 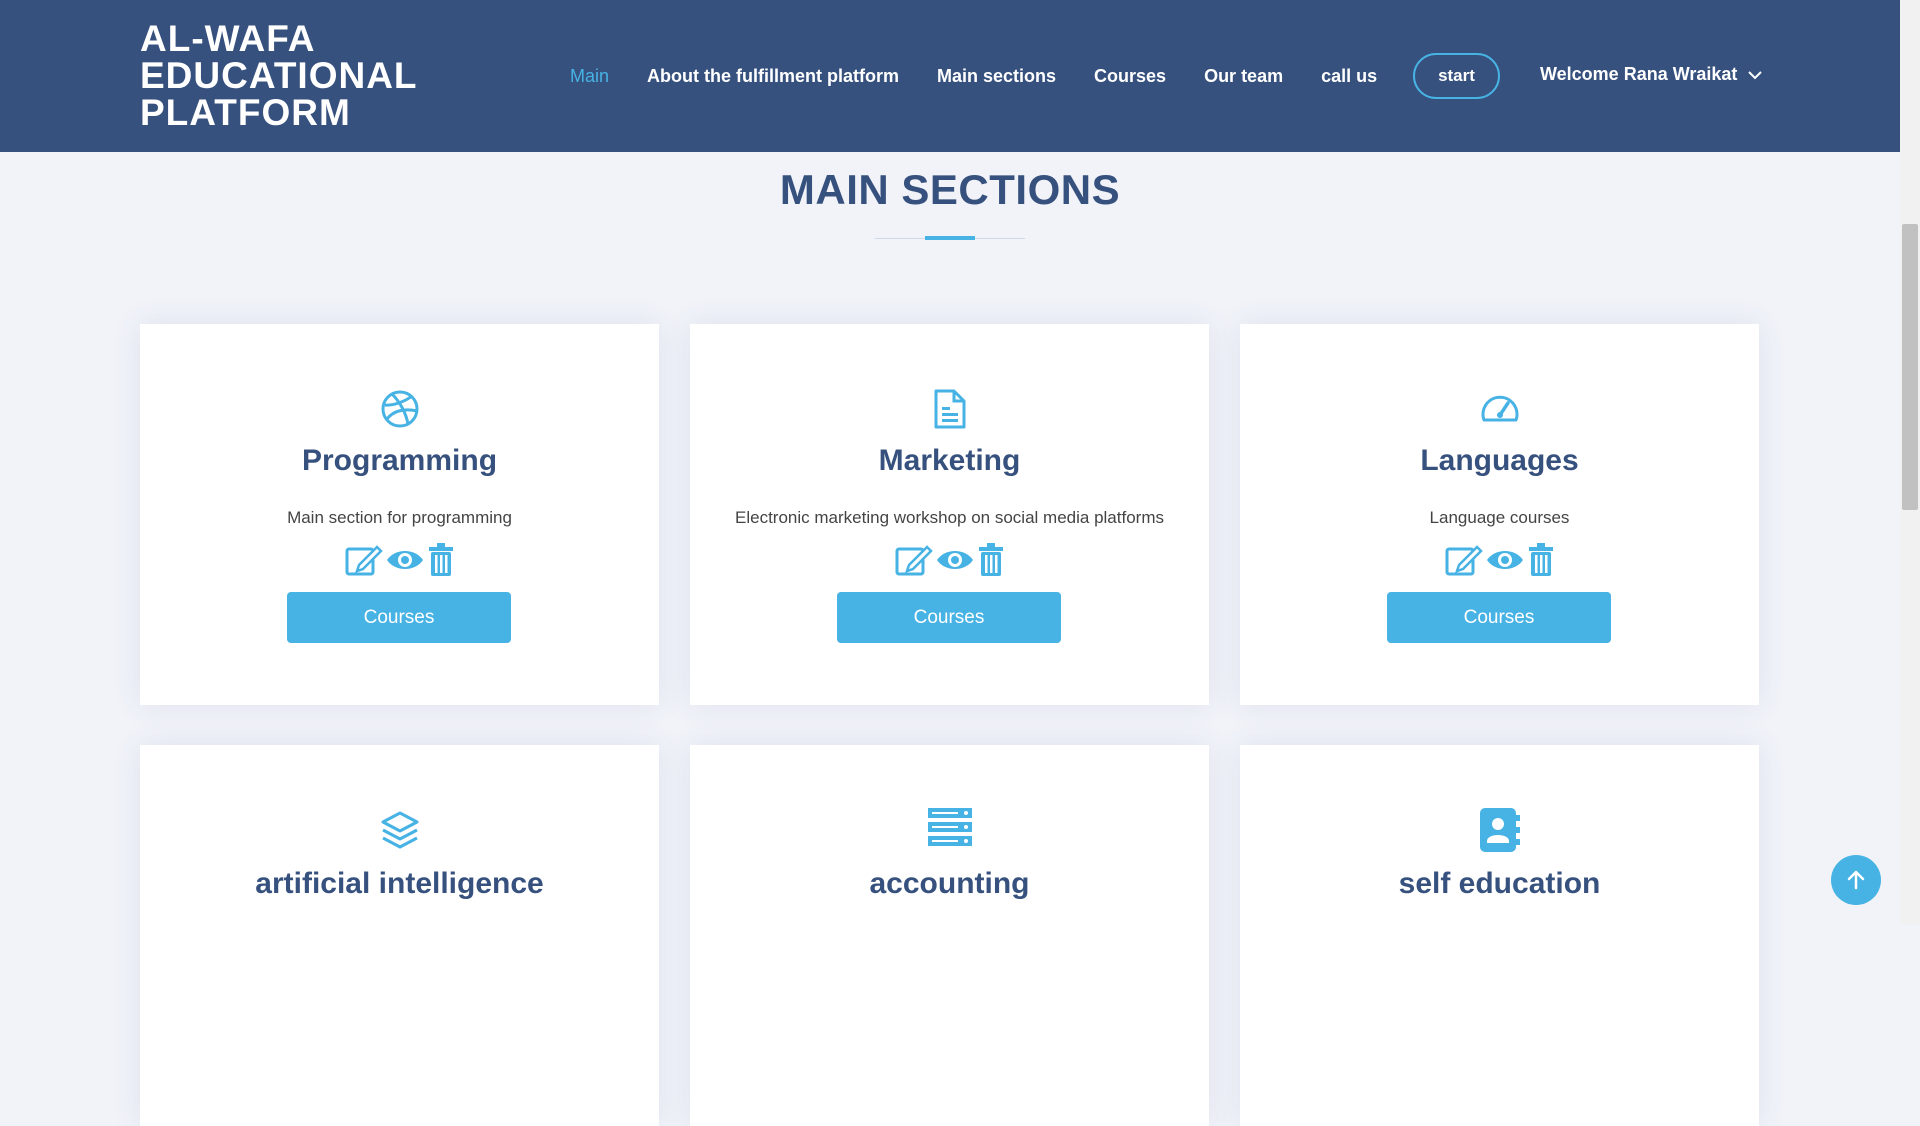 What do you see at coordinates (279, 75) in the screenshot?
I see `logo-line-2: EDUCATIONAL` at bounding box center [279, 75].